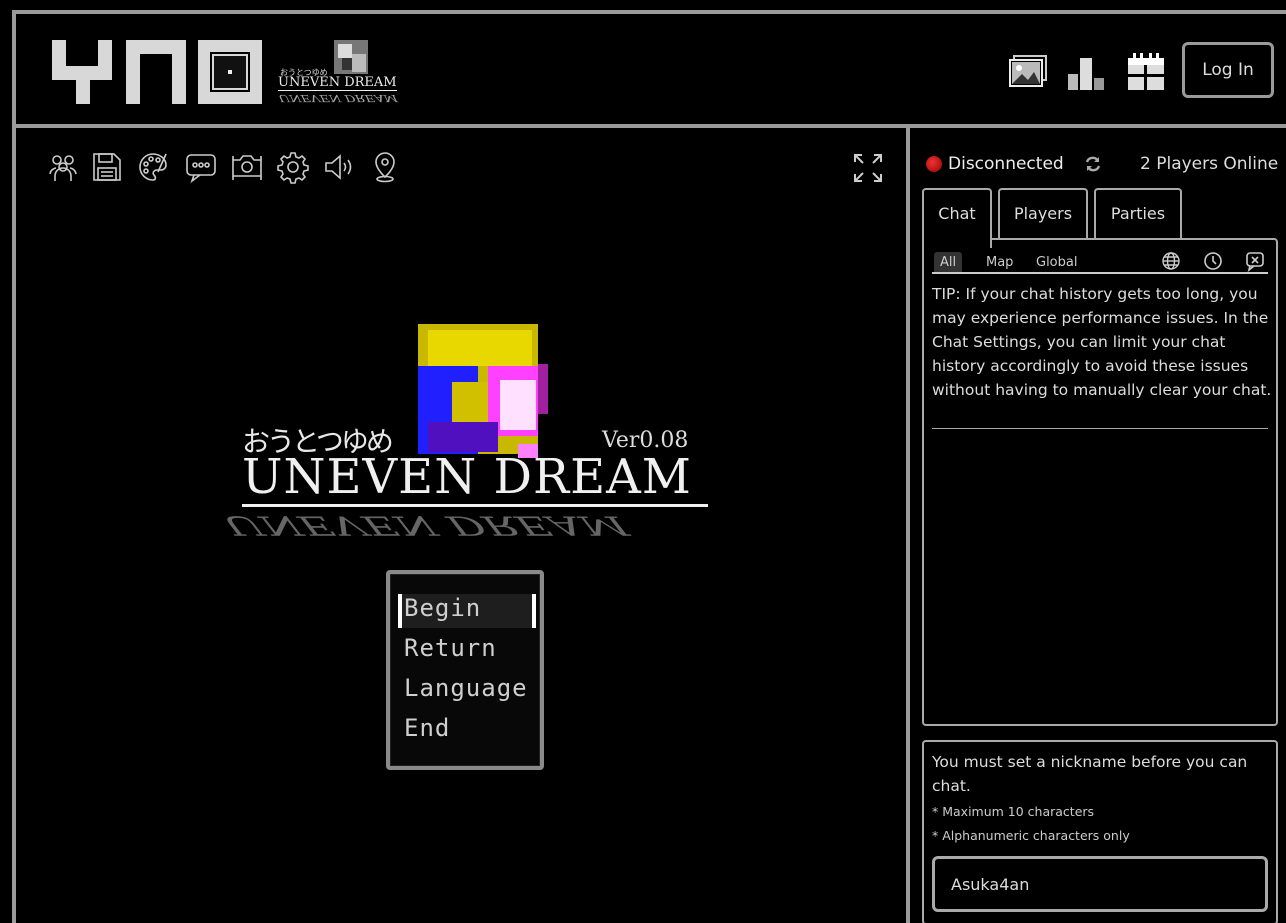 The image size is (1286, 923). I want to click on yno-logo, so click(157, 72).